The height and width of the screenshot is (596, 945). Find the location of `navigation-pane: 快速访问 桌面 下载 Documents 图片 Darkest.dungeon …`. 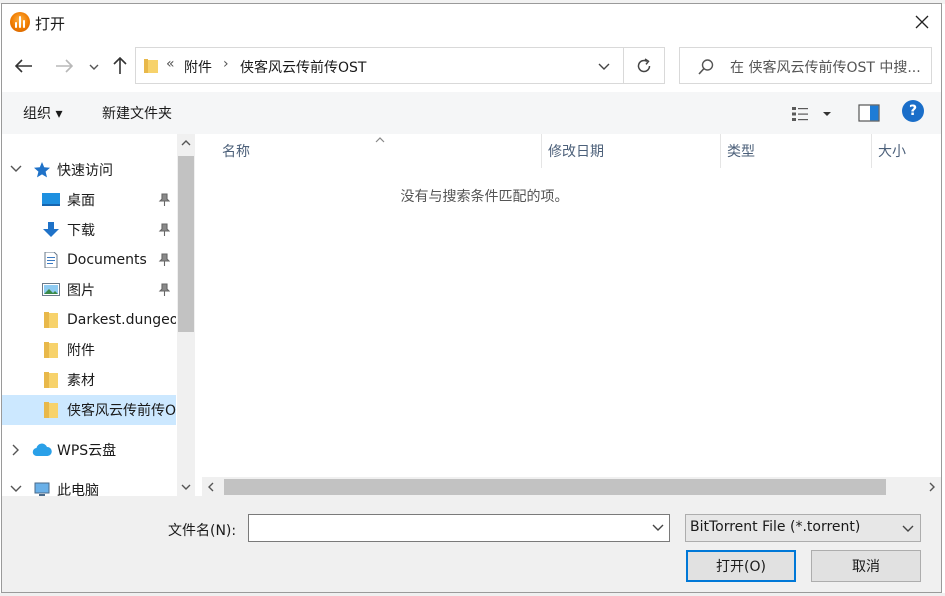

navigation-pane: 快速访问 桌面 下载 Documents 图片 Darkest.dungeon … is located at coordinates (98, 315).